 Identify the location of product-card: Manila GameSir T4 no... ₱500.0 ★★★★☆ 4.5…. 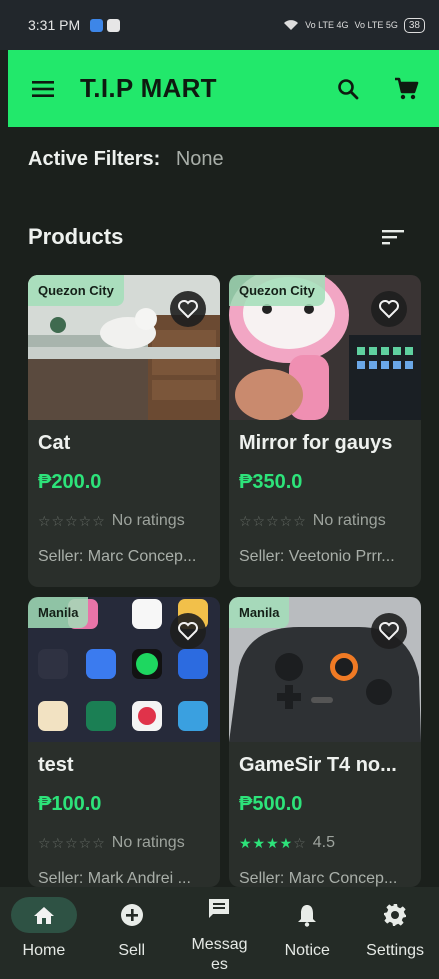
(325, 742).